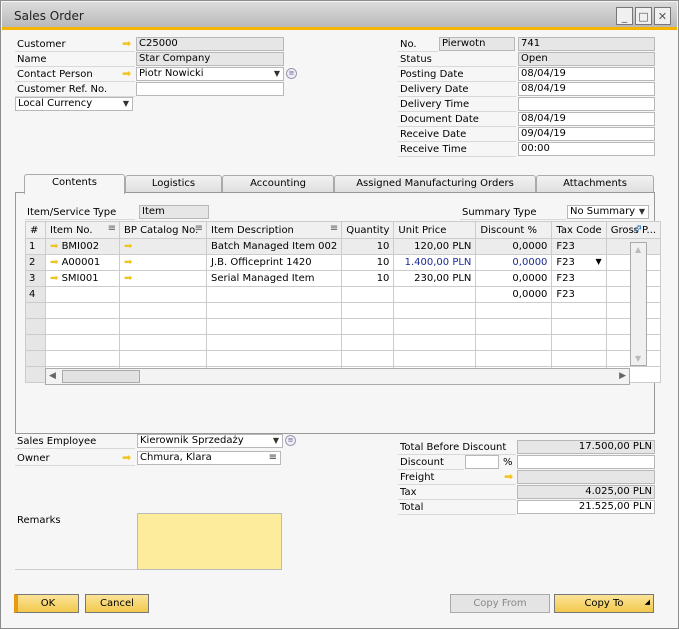 This screenshot has height=629, width=679. Describe the element at coordinates (647, 602) in the screenshot. I see `dropdown-corner-icon: ◢` at that location.